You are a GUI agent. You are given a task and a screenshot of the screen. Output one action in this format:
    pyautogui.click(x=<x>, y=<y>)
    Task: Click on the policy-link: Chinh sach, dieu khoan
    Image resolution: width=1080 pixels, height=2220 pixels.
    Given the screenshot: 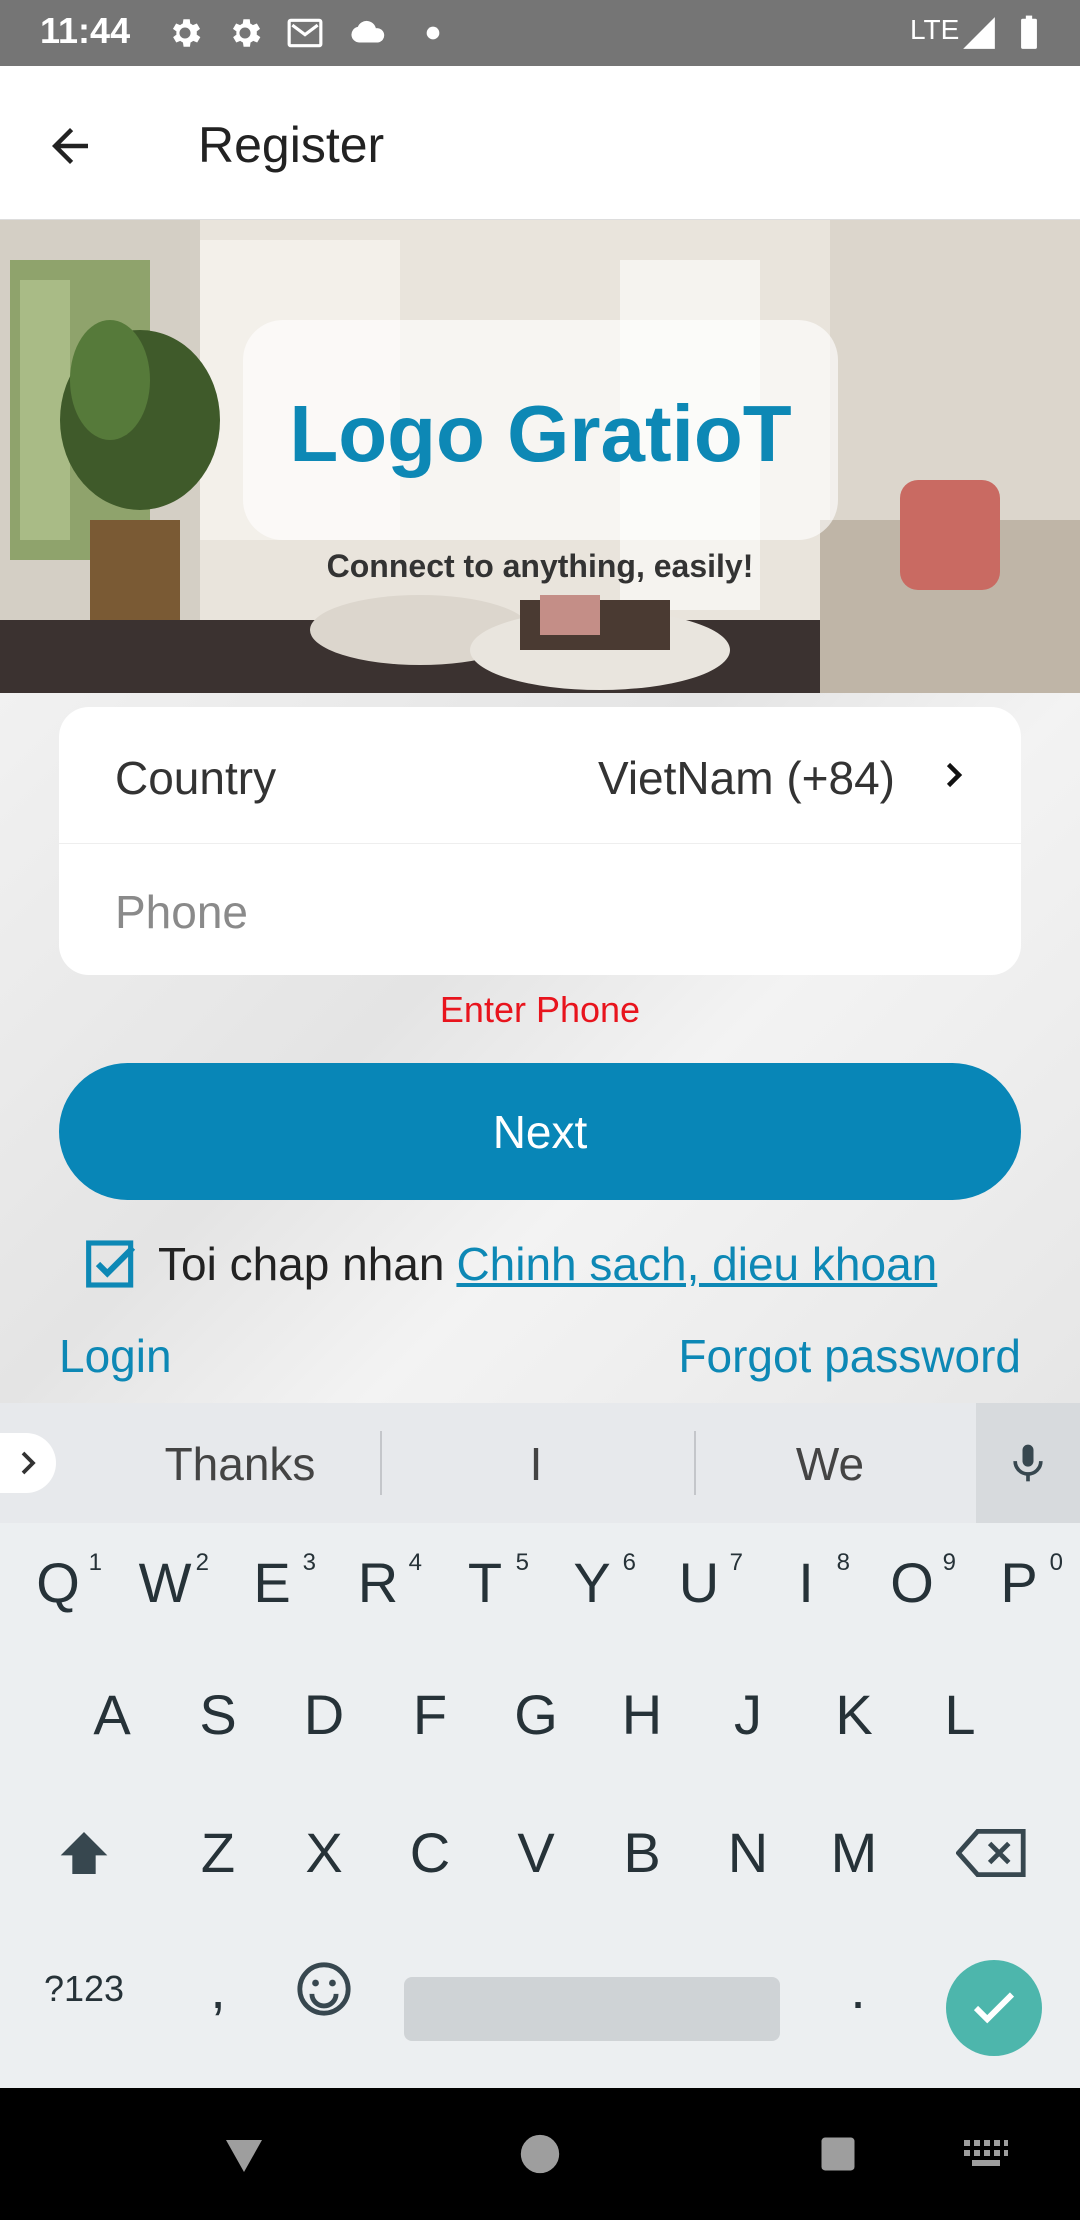 What is the action you would take?
    pyautogui.click(x=696, y=1264)
    